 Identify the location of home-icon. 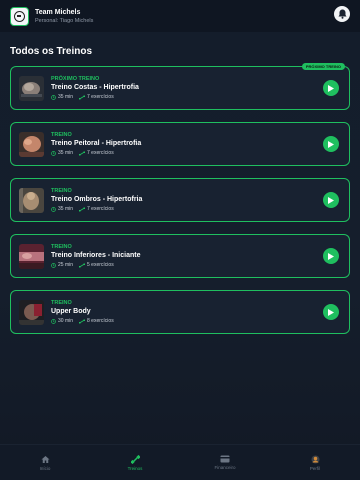
(45, 459).